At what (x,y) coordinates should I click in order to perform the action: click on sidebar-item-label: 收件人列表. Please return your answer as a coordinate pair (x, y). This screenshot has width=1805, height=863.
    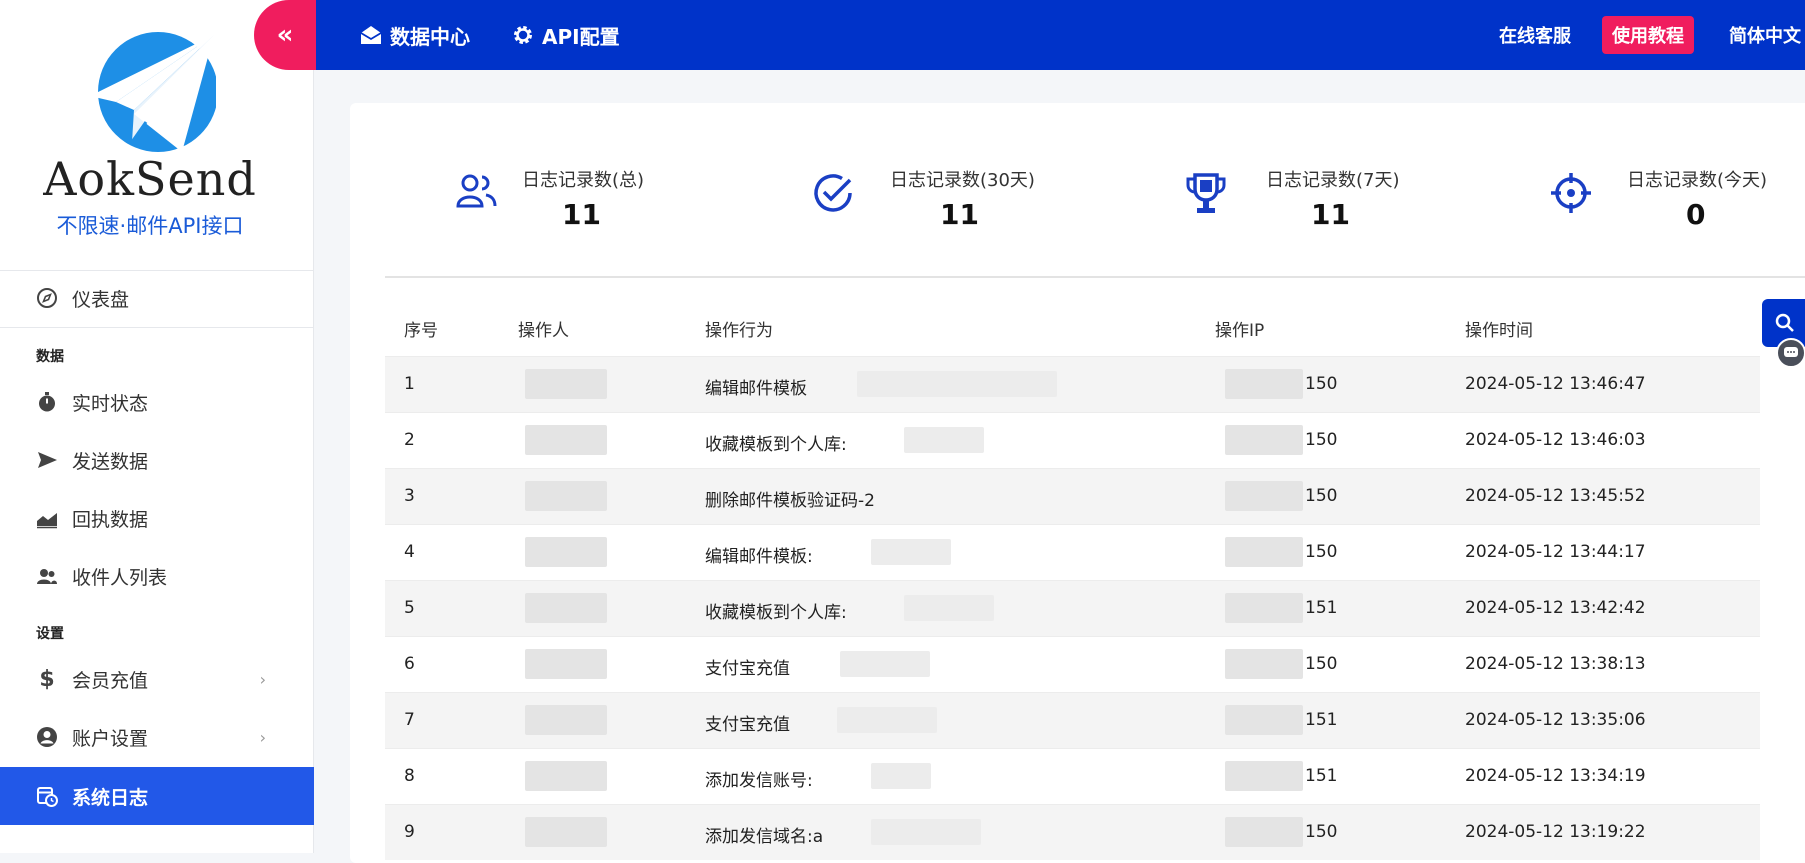
    Looking at the image, I should click on (120, 577).